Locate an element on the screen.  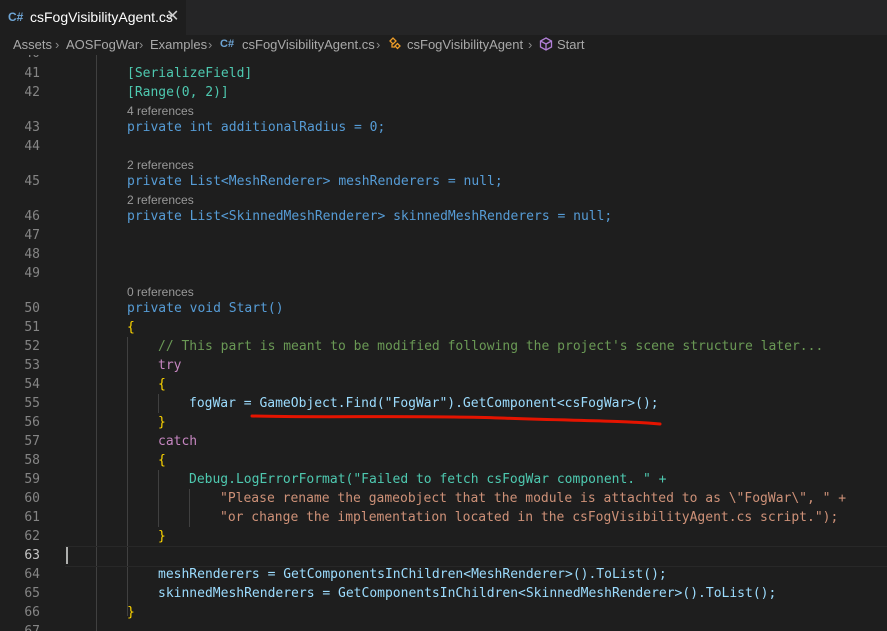
class-icon is located at coordinates (395, 45).